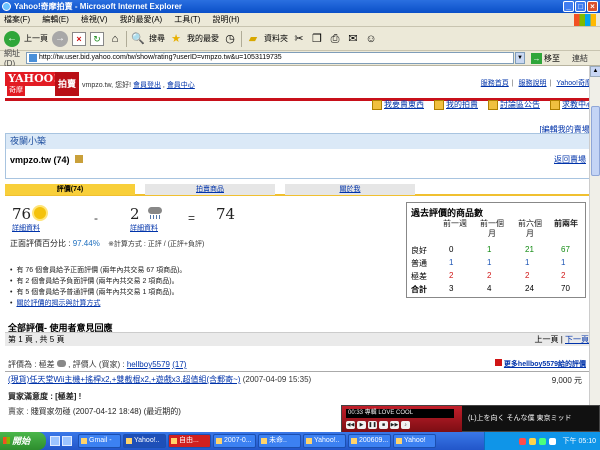 This screenshot has height=450, width=600. Describe the element at coordinates (176, 39) in the screenshot. I see `favorites-star-icon: ★` at that location.